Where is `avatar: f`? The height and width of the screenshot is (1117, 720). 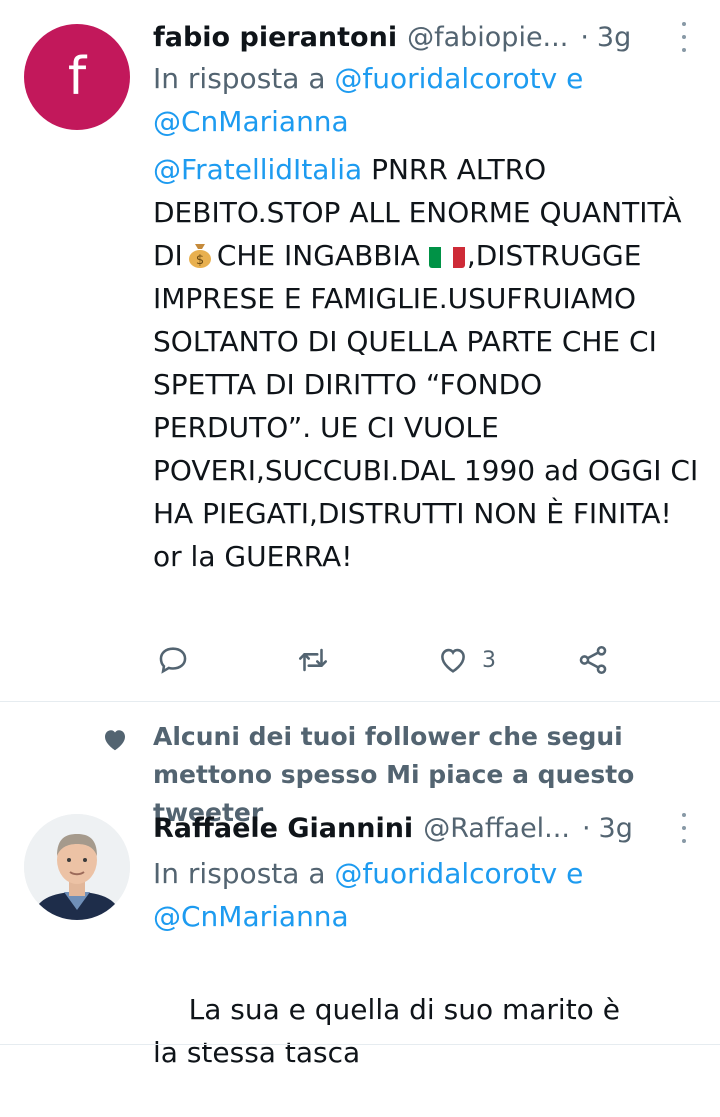 avatar: f is located at coordinates (77, 77).